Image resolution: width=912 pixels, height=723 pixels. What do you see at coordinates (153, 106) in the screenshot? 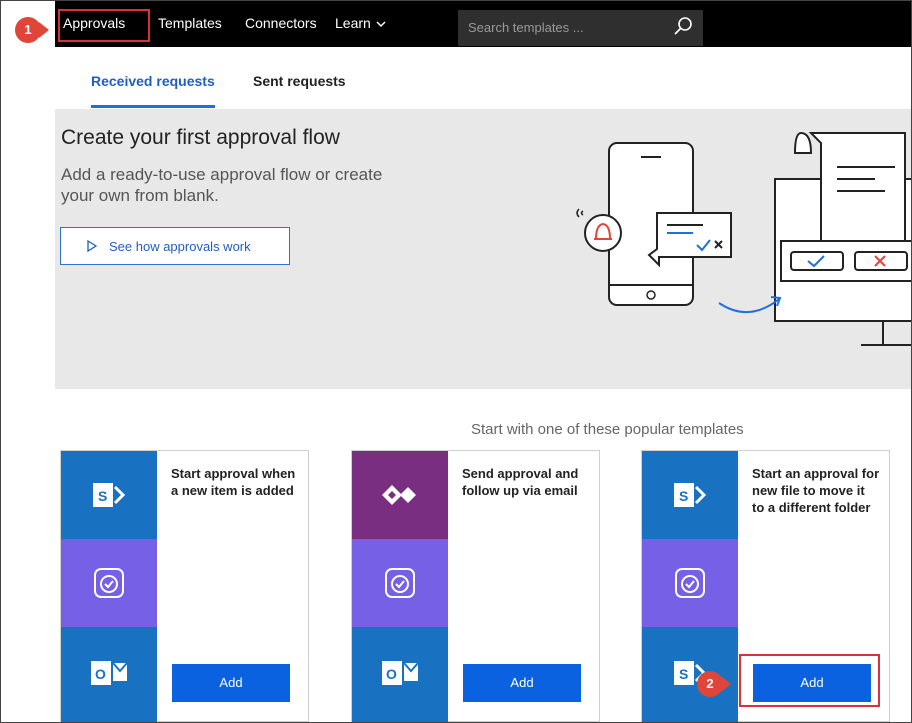
I see `active-tab-underline` at bounding box center [153, 106].